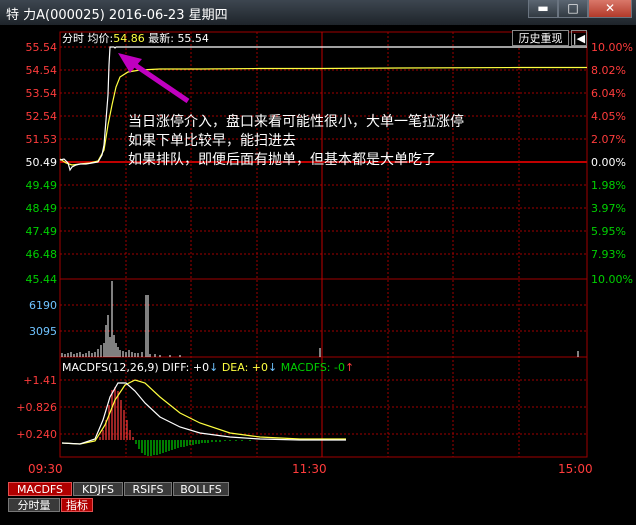 This screenshot has width=636, height=525. What do you see at coordinates (201, 489) in the screenshot?
I see `tab-bollfs: BOLLFS` at bounding box center [201, 489].